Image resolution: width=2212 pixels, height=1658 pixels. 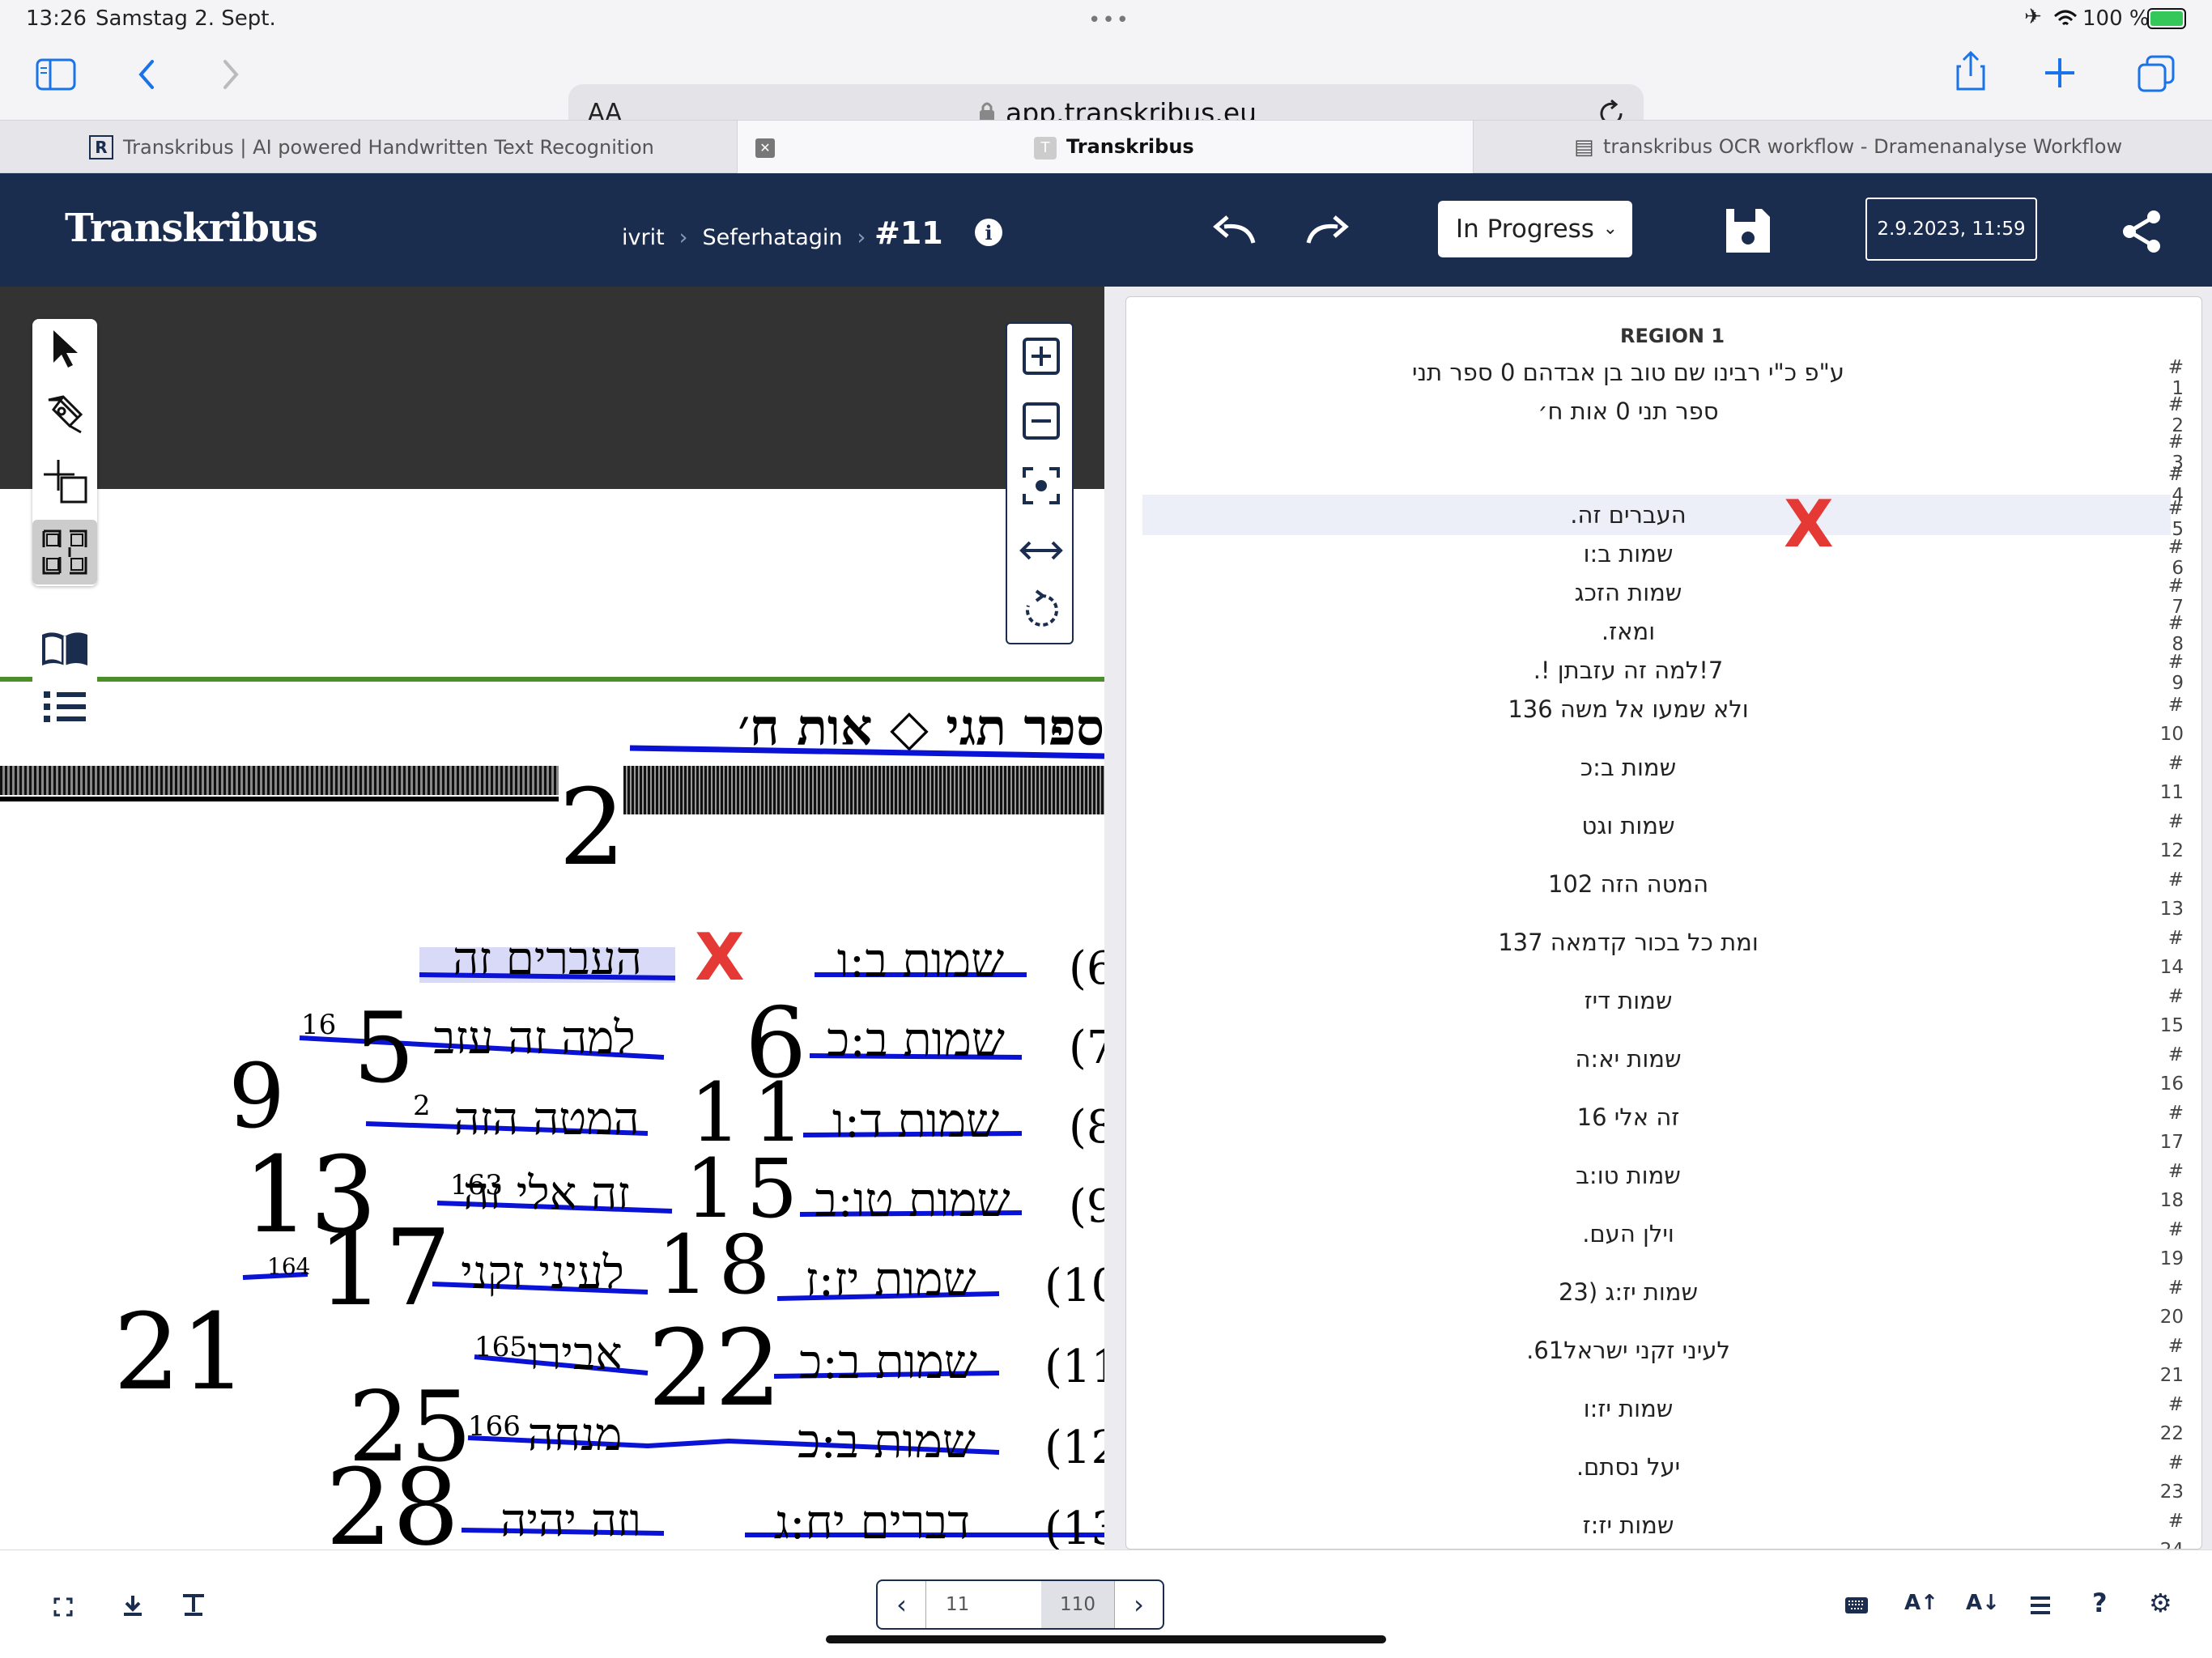 I want to click on zoom-in-icon, so click(x=1042, y=356).